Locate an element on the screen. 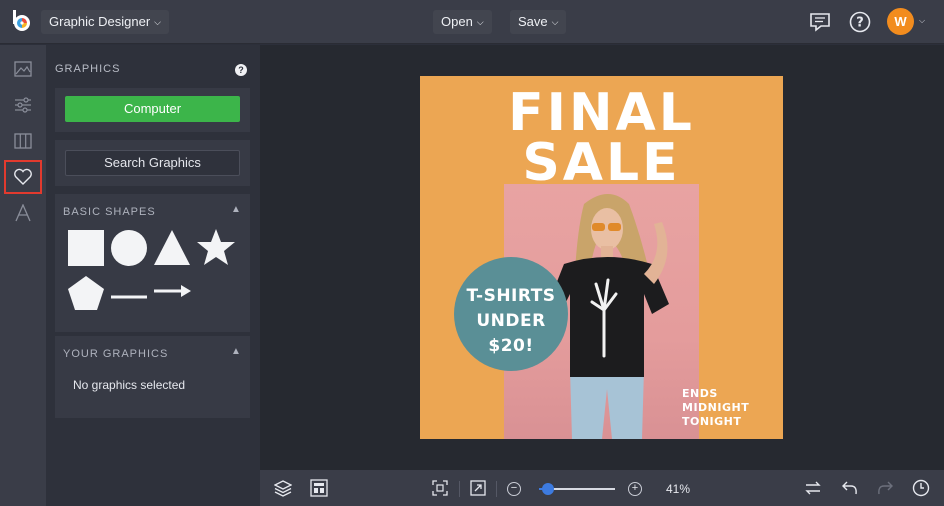 The width and height of the screenshot is (944, 506). search-graphics-button: Search Graphics is located at coordinates (152, 163).